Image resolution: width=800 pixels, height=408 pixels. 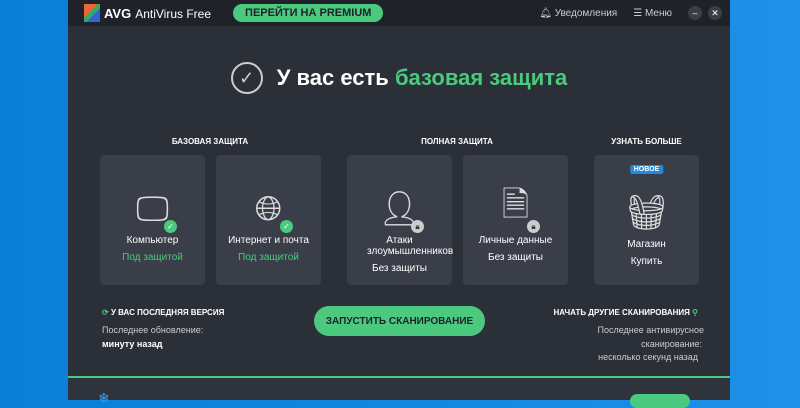 What do you see at coordinates (399, 321) in the screenshot?
I see `run-scan-button: ЗАПУСТИТЬ СКАНИРОВАНИЕ` at bounding box center [399, 321].